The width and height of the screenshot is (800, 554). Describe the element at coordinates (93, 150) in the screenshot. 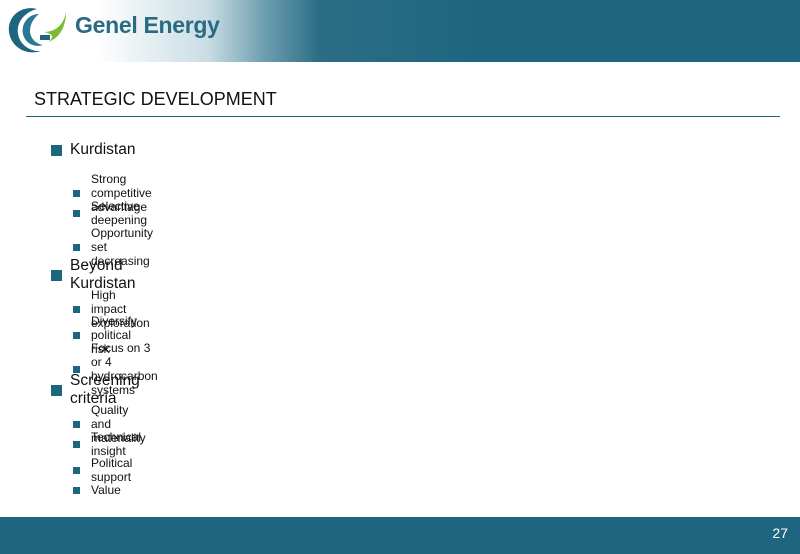

I see `section-heading: Kurdistan` at that location.